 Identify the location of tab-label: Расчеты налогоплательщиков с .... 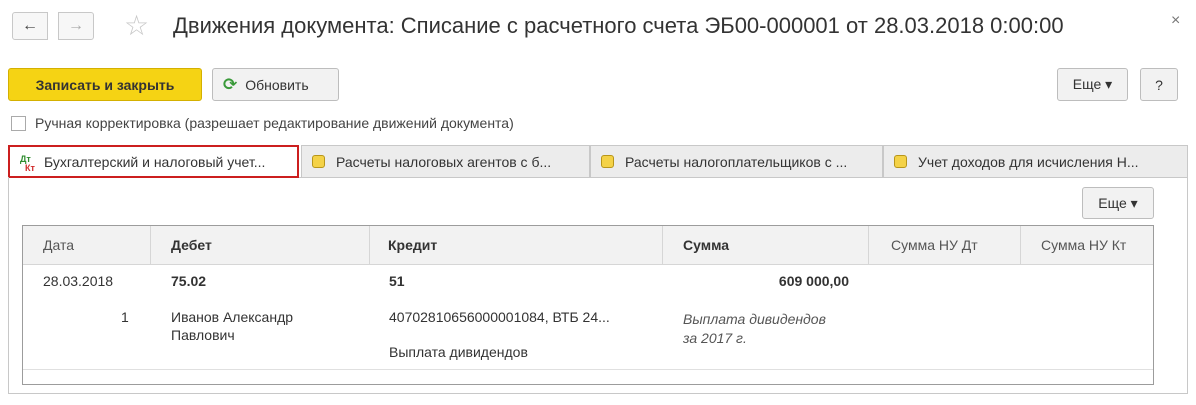
(736, 161).